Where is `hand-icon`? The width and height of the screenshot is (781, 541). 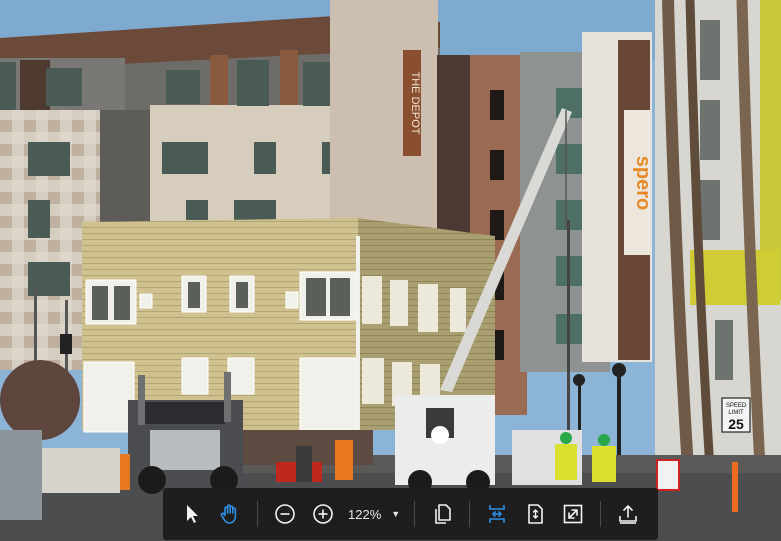
hand-icon is located at coordinates (228, 514).